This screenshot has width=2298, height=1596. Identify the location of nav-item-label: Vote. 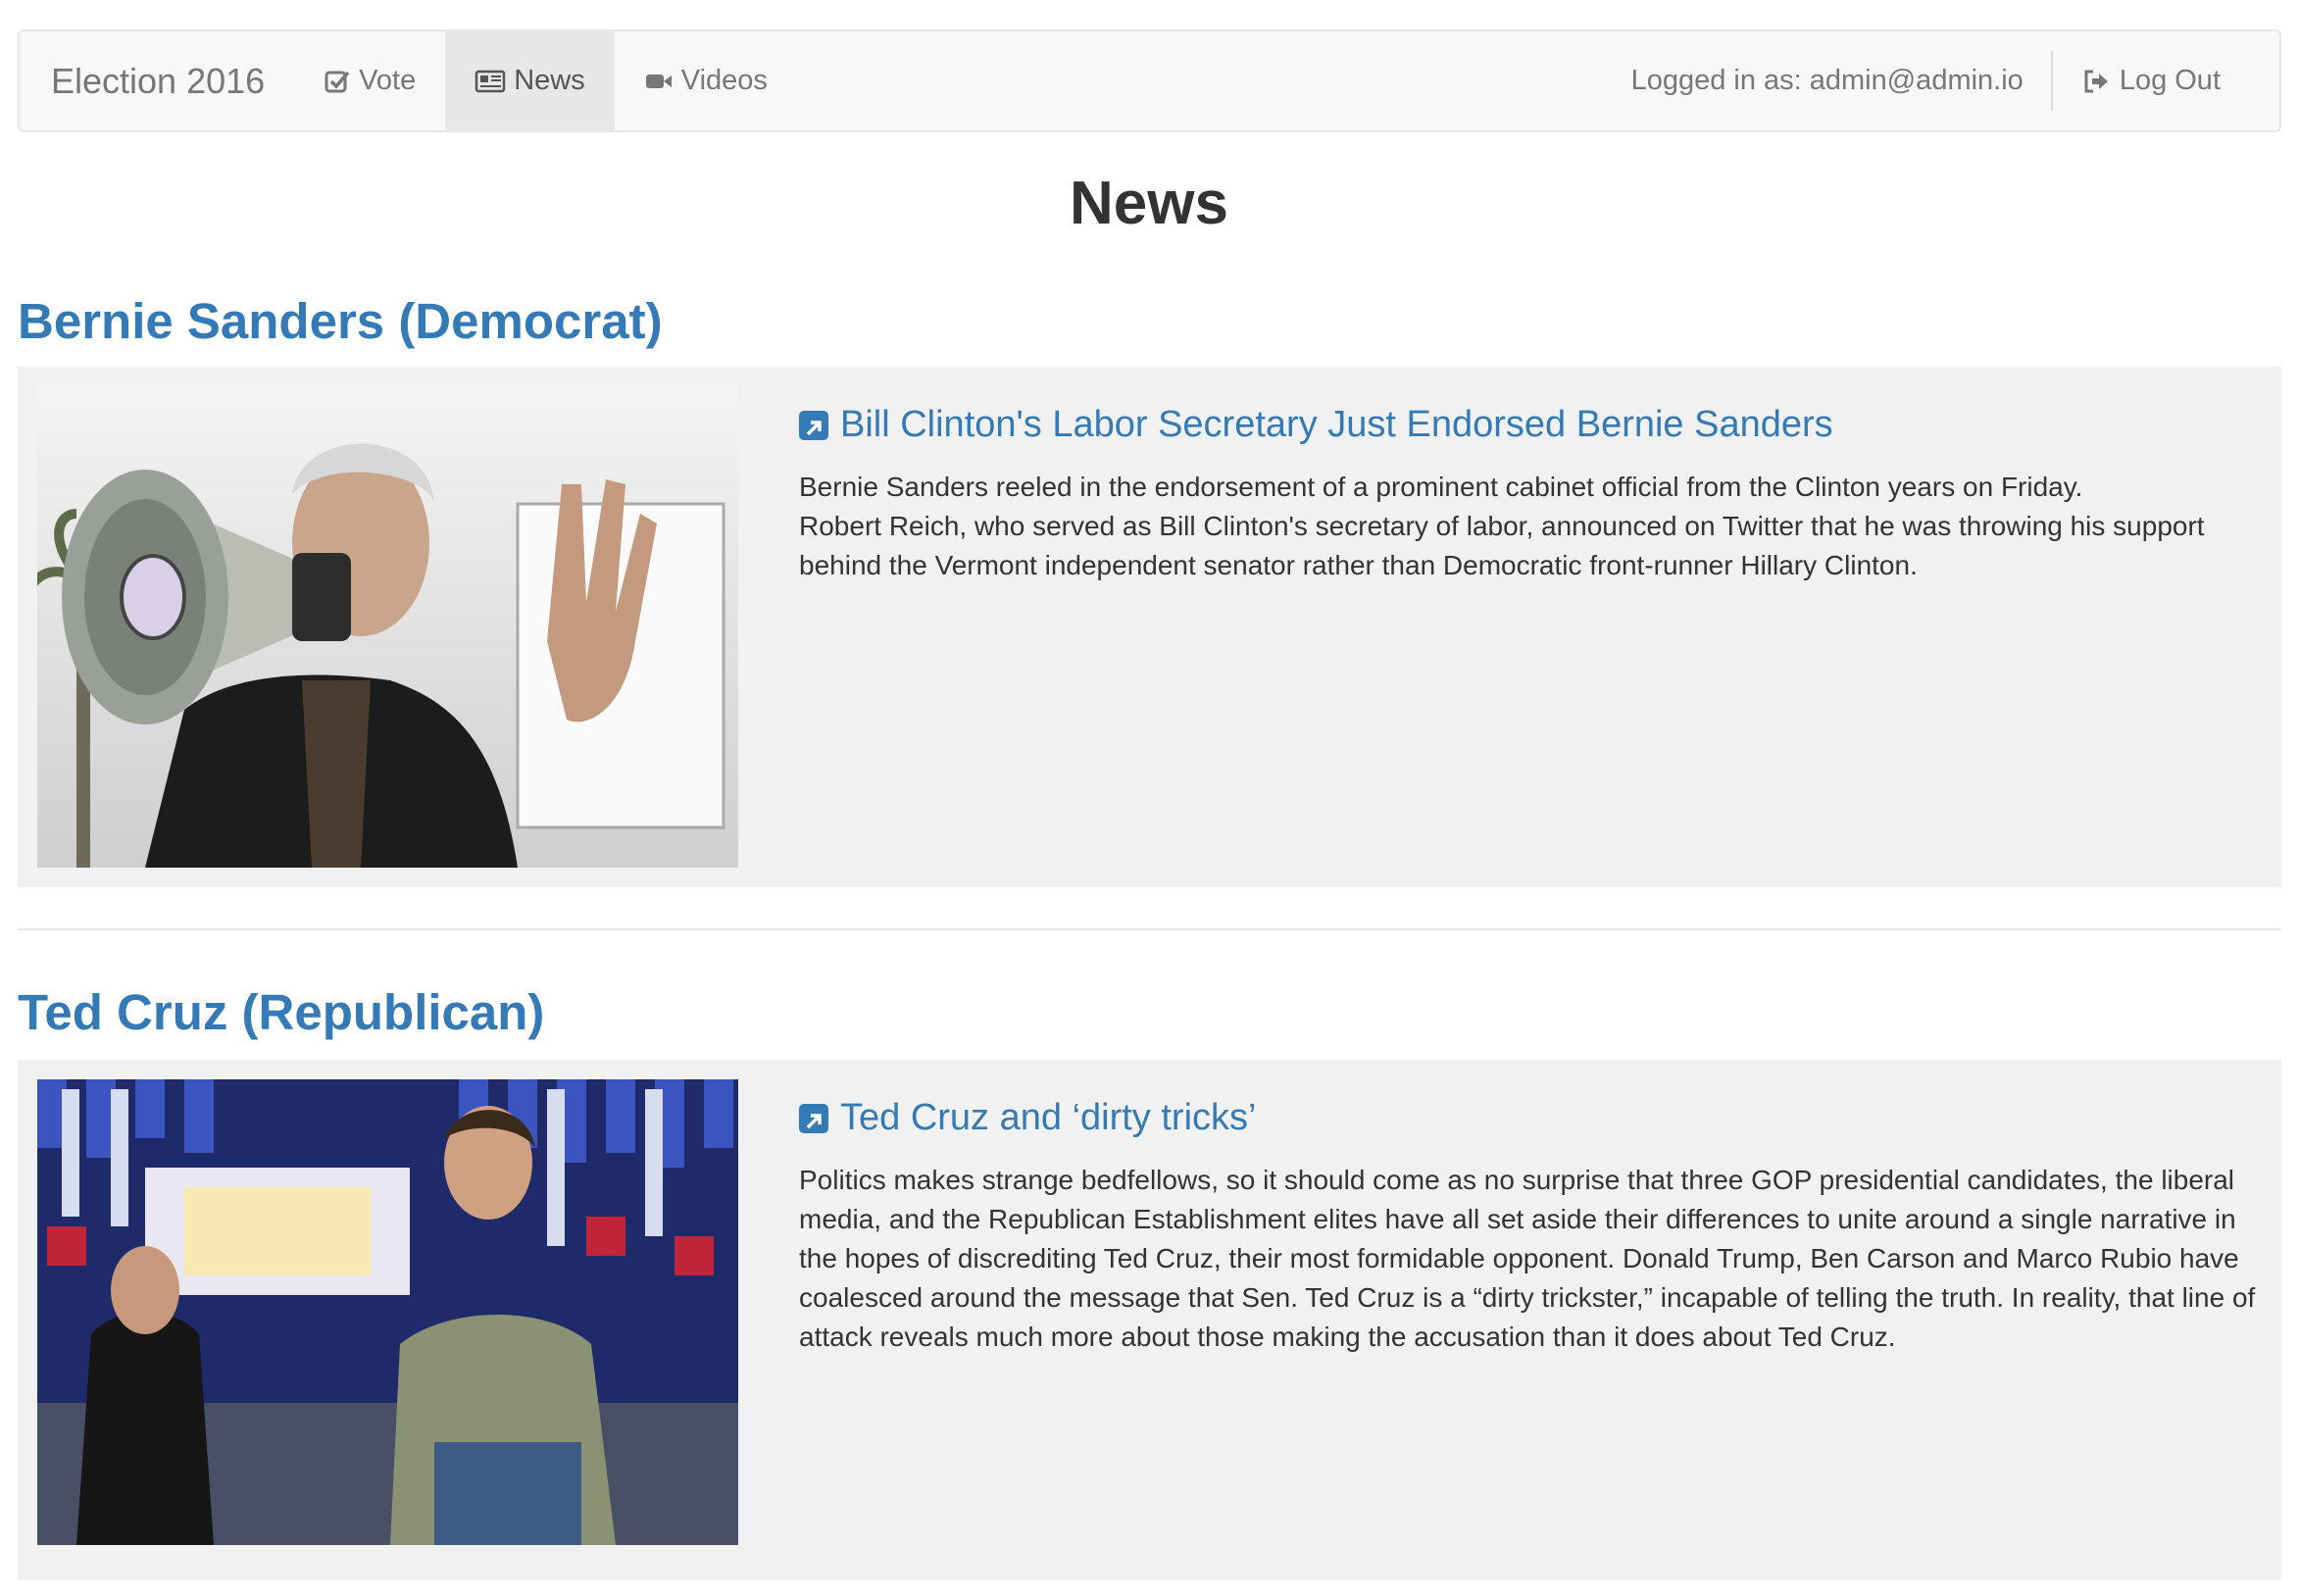
(388, 80).